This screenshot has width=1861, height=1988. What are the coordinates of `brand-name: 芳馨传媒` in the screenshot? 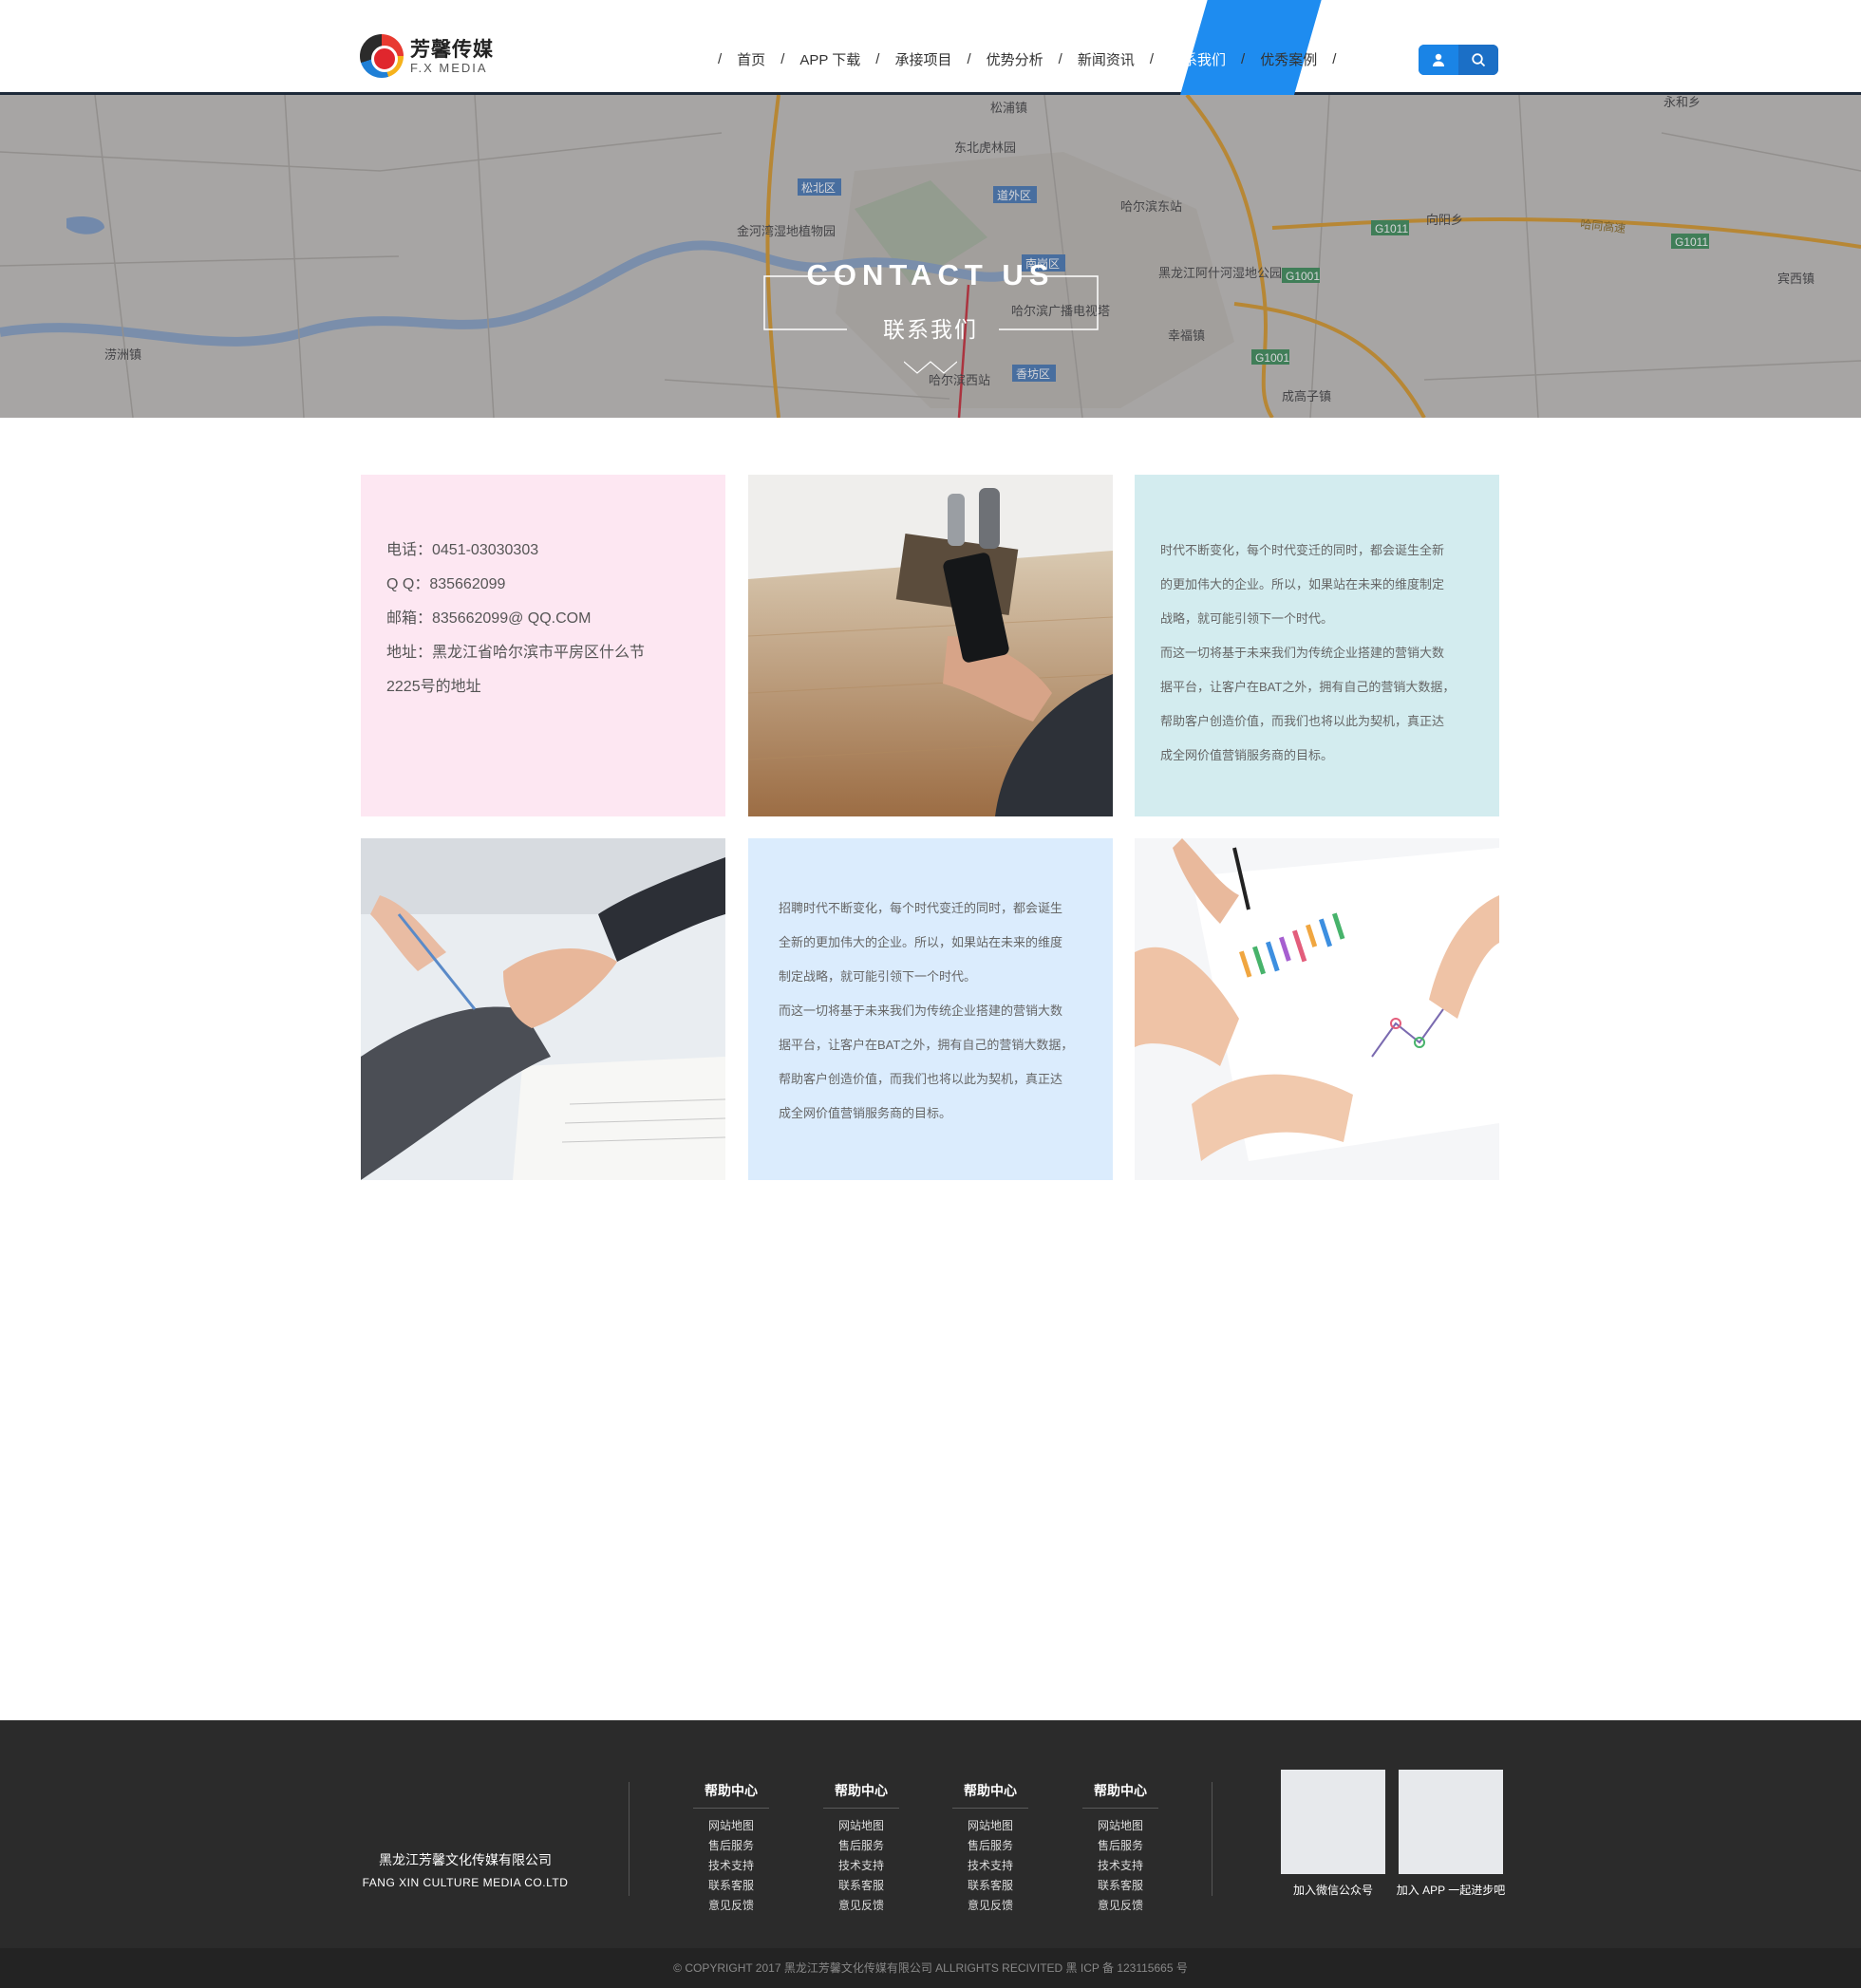 It's located at (452, 48).